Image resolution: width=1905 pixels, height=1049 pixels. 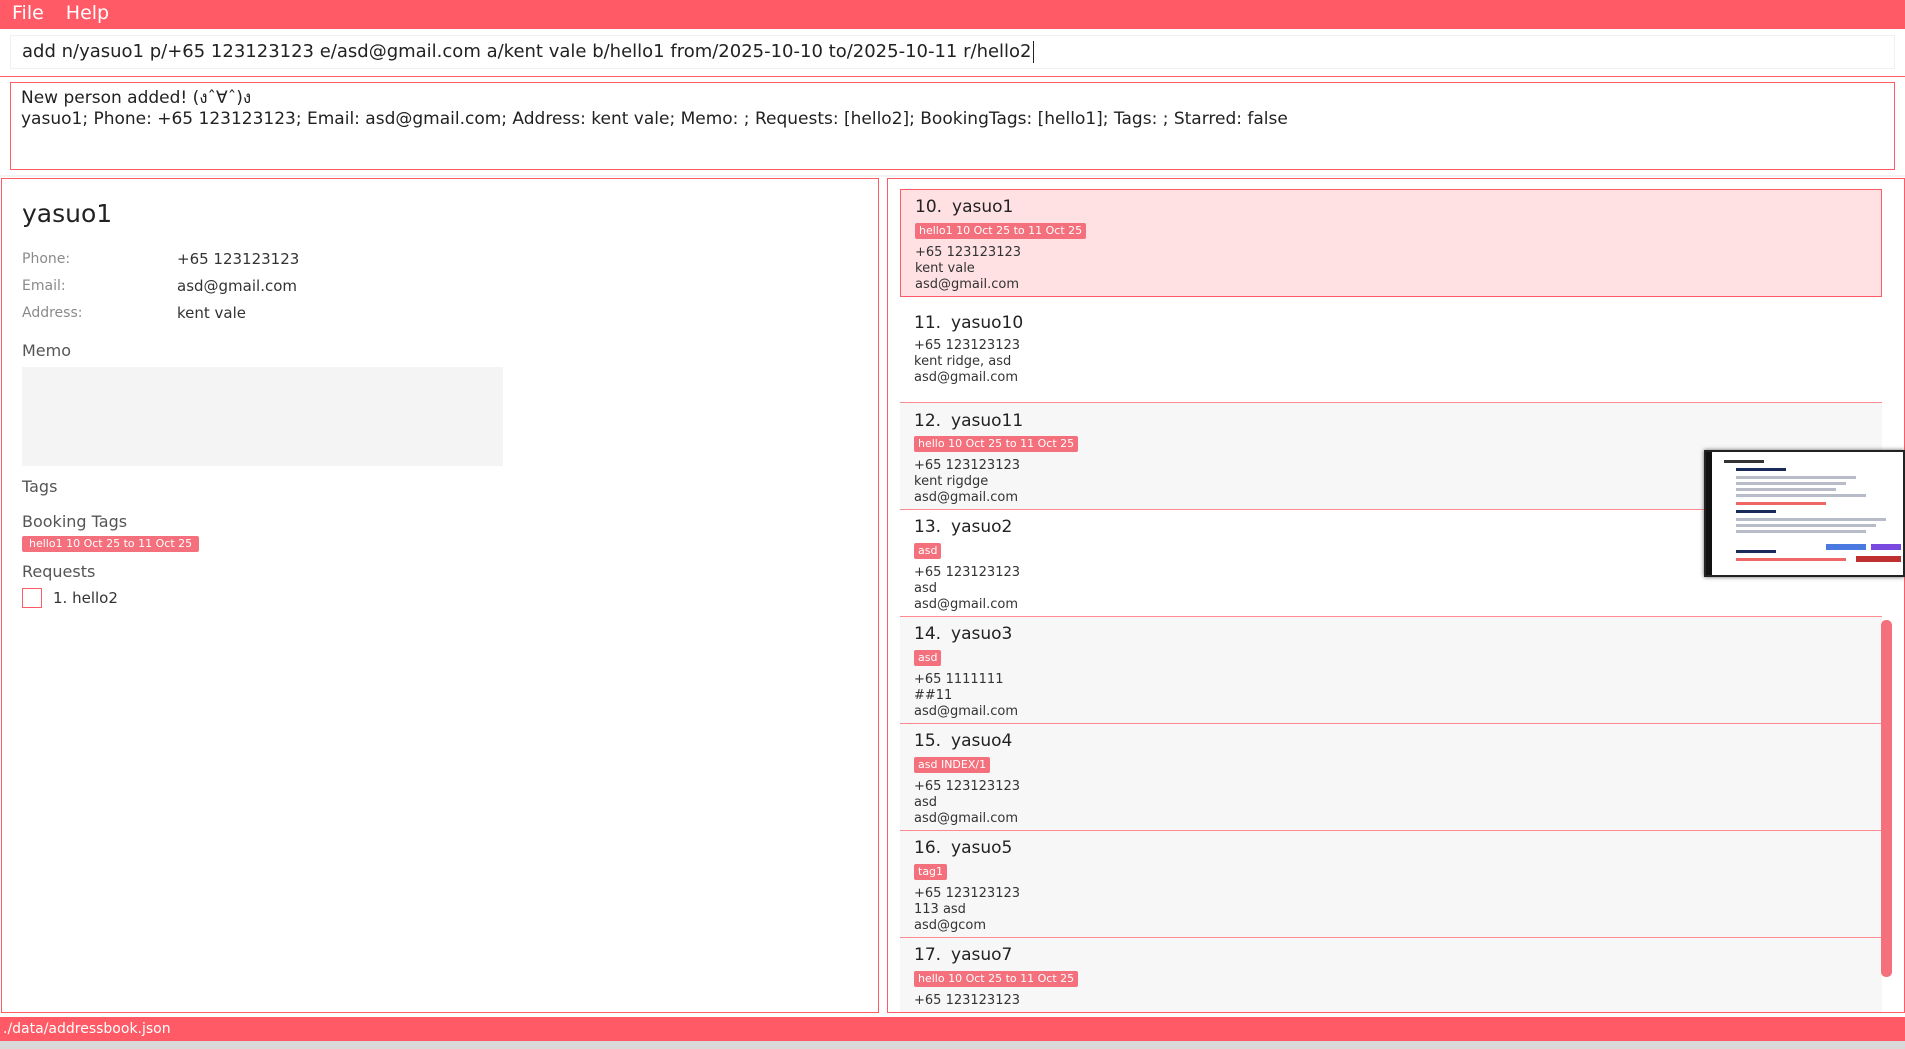 What do you see at coordinates (945, 268) in the screenshot?
I see `person-address: kent vale` at bounding box center [945, 268].